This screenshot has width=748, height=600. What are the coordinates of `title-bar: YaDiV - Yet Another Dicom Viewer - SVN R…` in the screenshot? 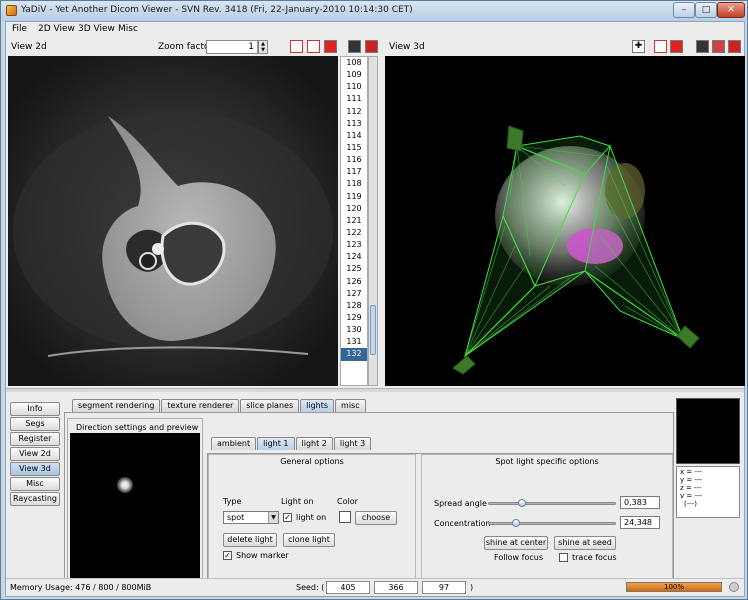 It's located at (374, 11).